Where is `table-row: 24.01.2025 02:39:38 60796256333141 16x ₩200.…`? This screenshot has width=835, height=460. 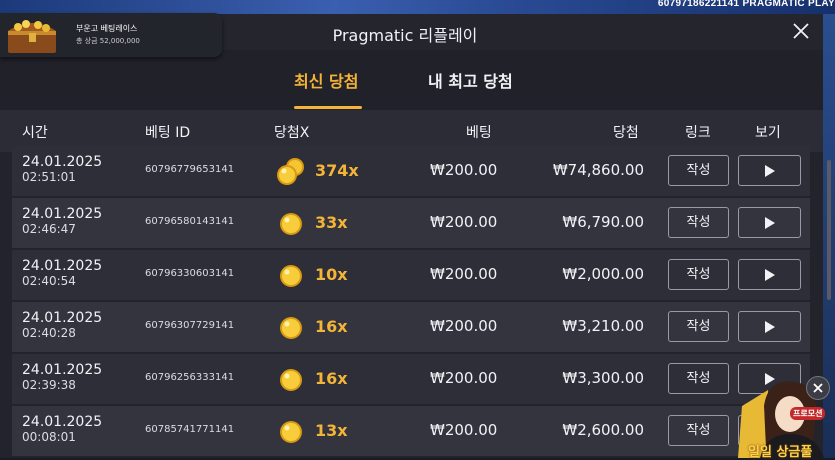
table-row: 24.01.2025 02:39:38 60796256333141 16x ₩200.… is located at coordinates (411, 379).